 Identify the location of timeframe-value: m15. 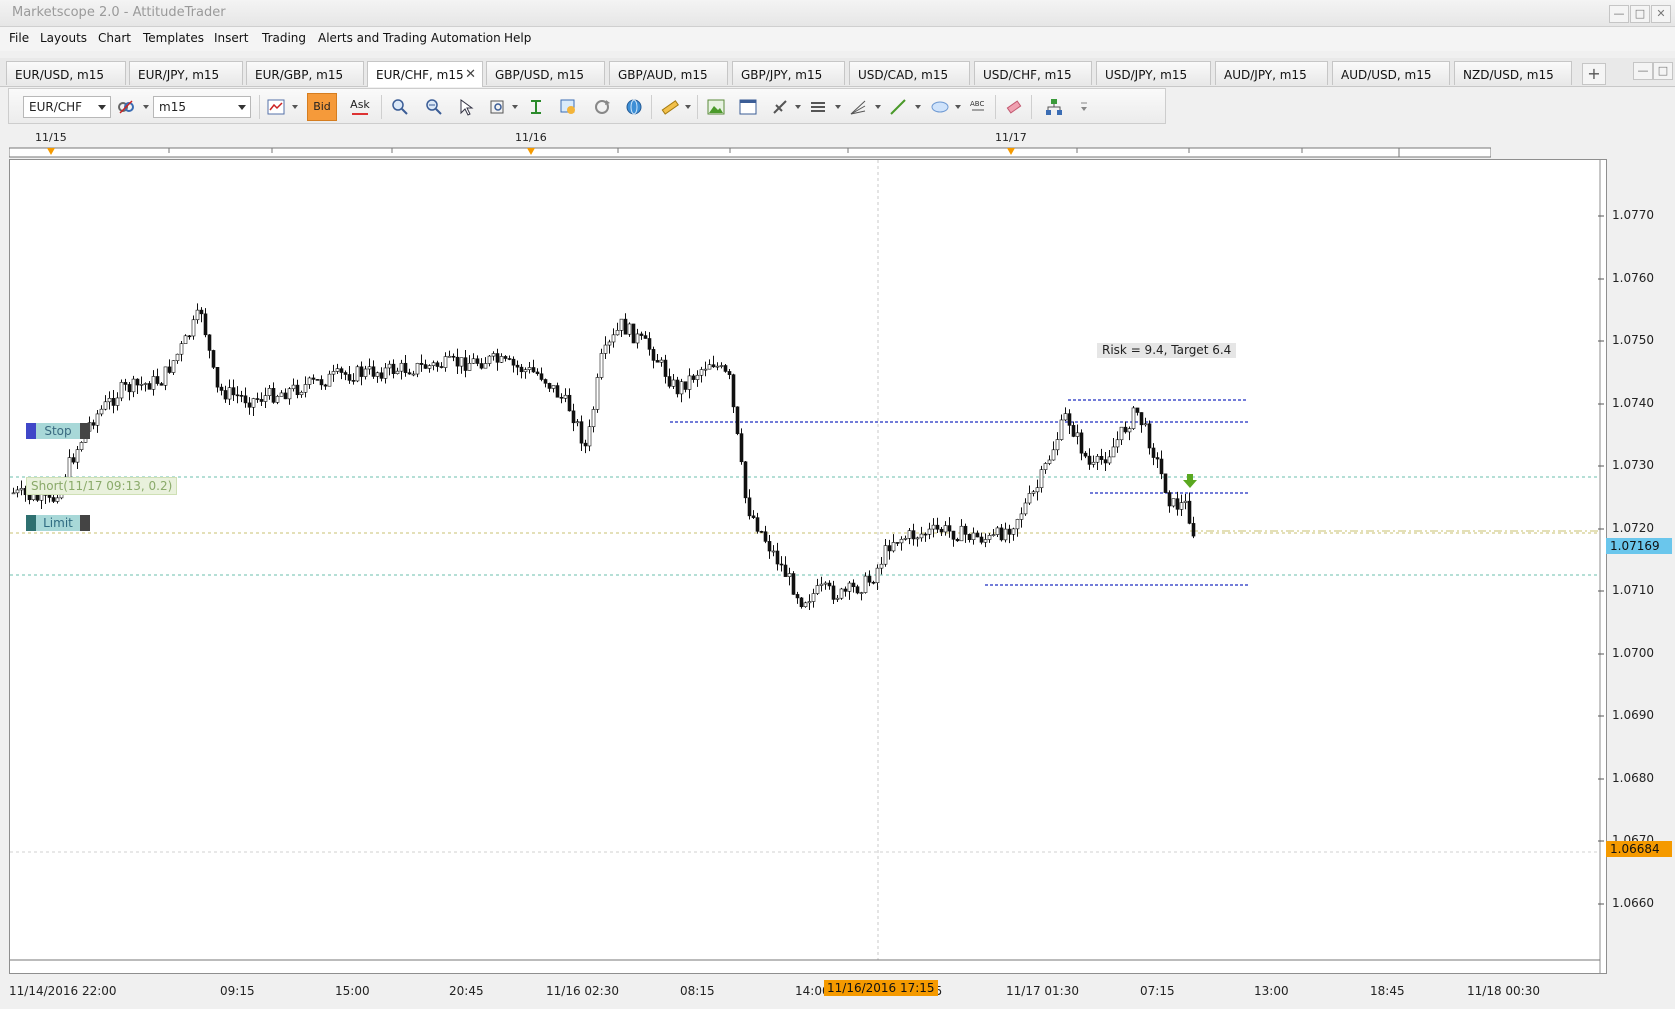
(172, 107).